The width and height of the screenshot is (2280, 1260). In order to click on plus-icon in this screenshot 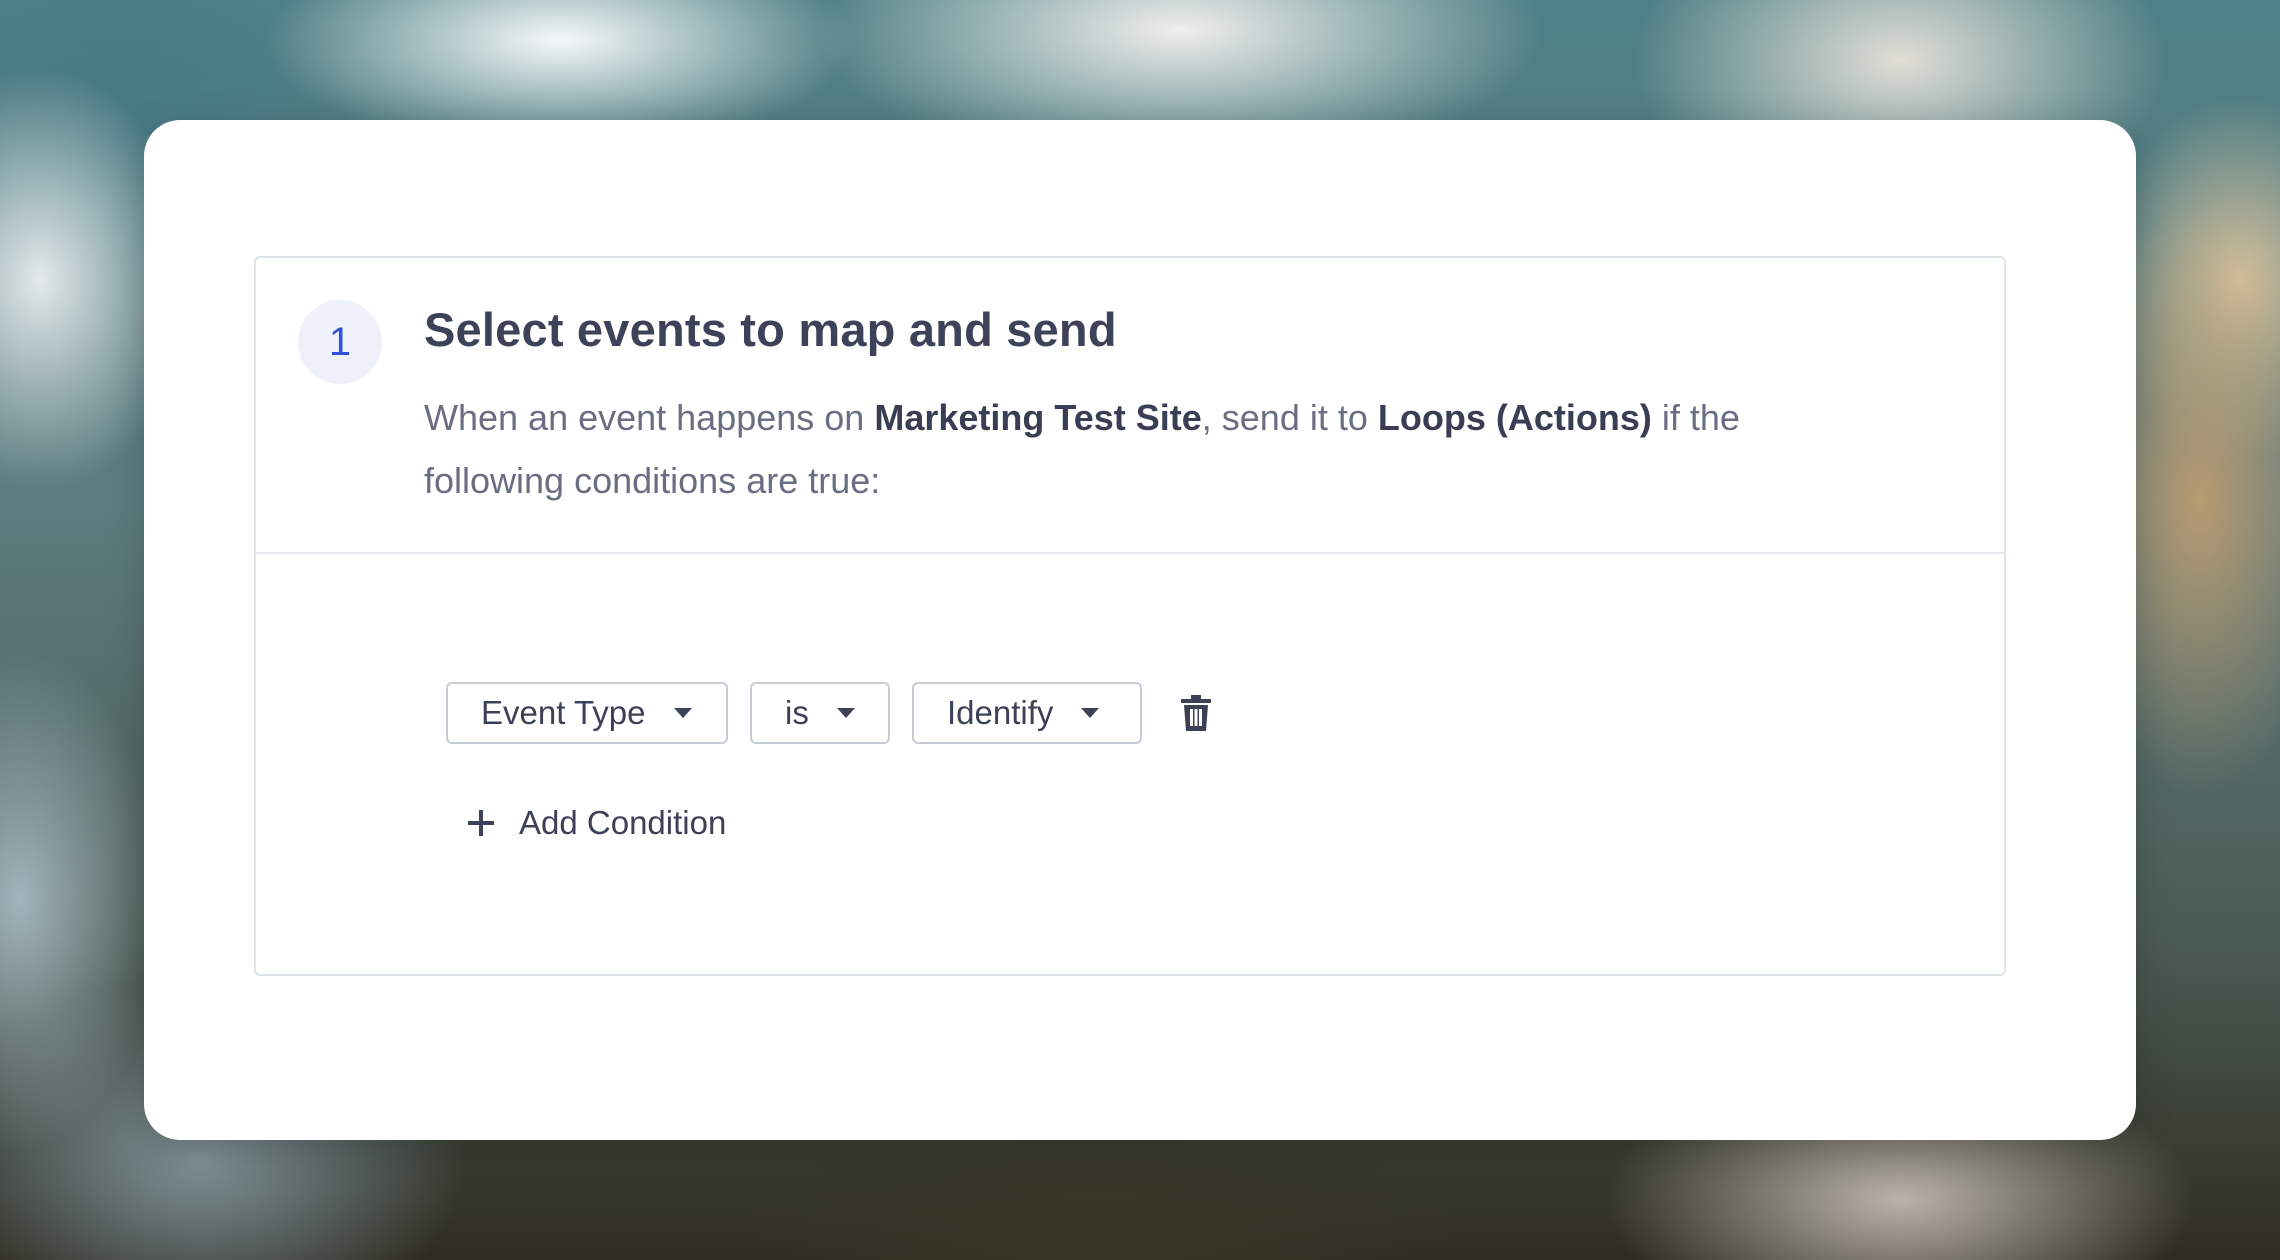, I will do `click(481, 823)`.